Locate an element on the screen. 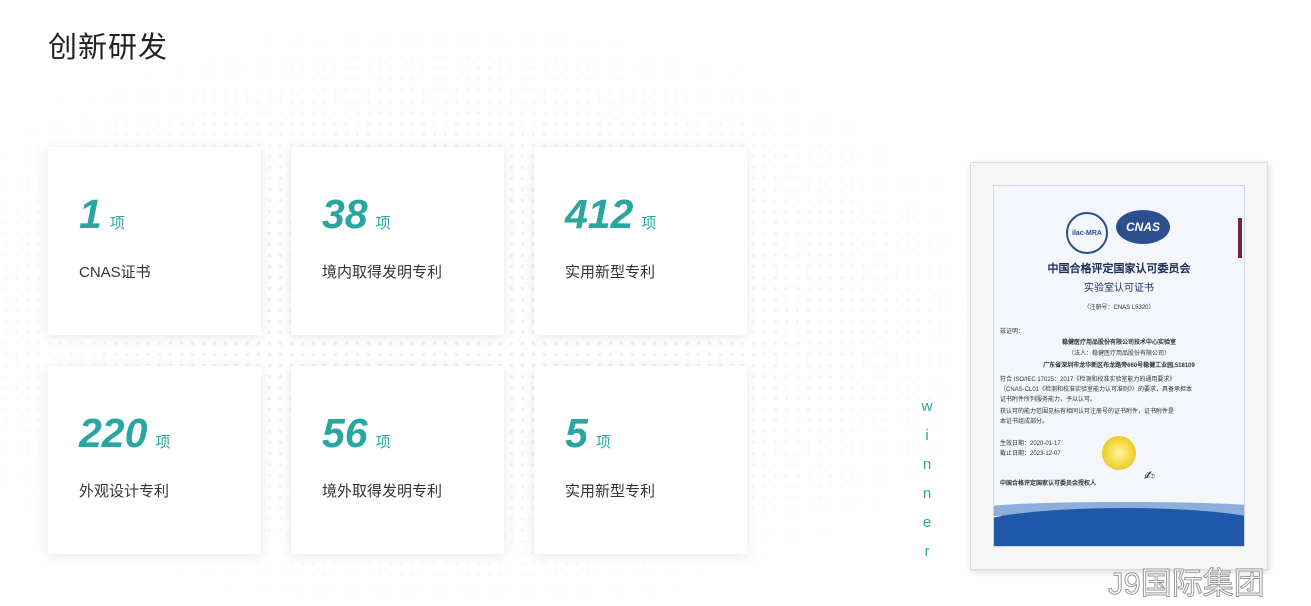  section-title: 创新研发 is located at coordinates (108, 48).